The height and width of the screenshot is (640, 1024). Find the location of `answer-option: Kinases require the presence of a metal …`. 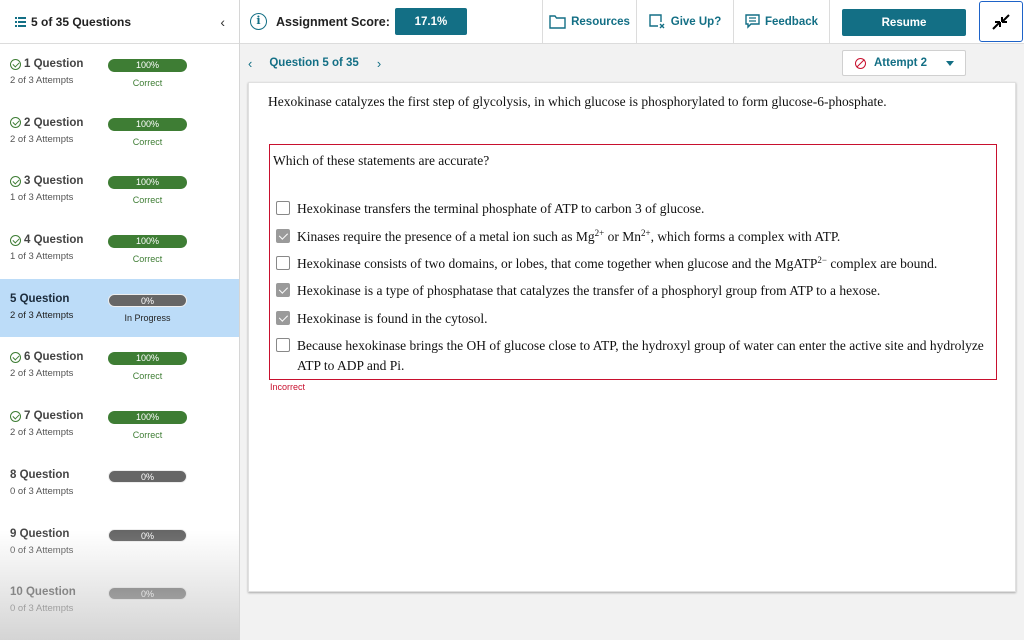

answer-option: Kinases require the presence of a metal … is located at coordinates (558, 237).